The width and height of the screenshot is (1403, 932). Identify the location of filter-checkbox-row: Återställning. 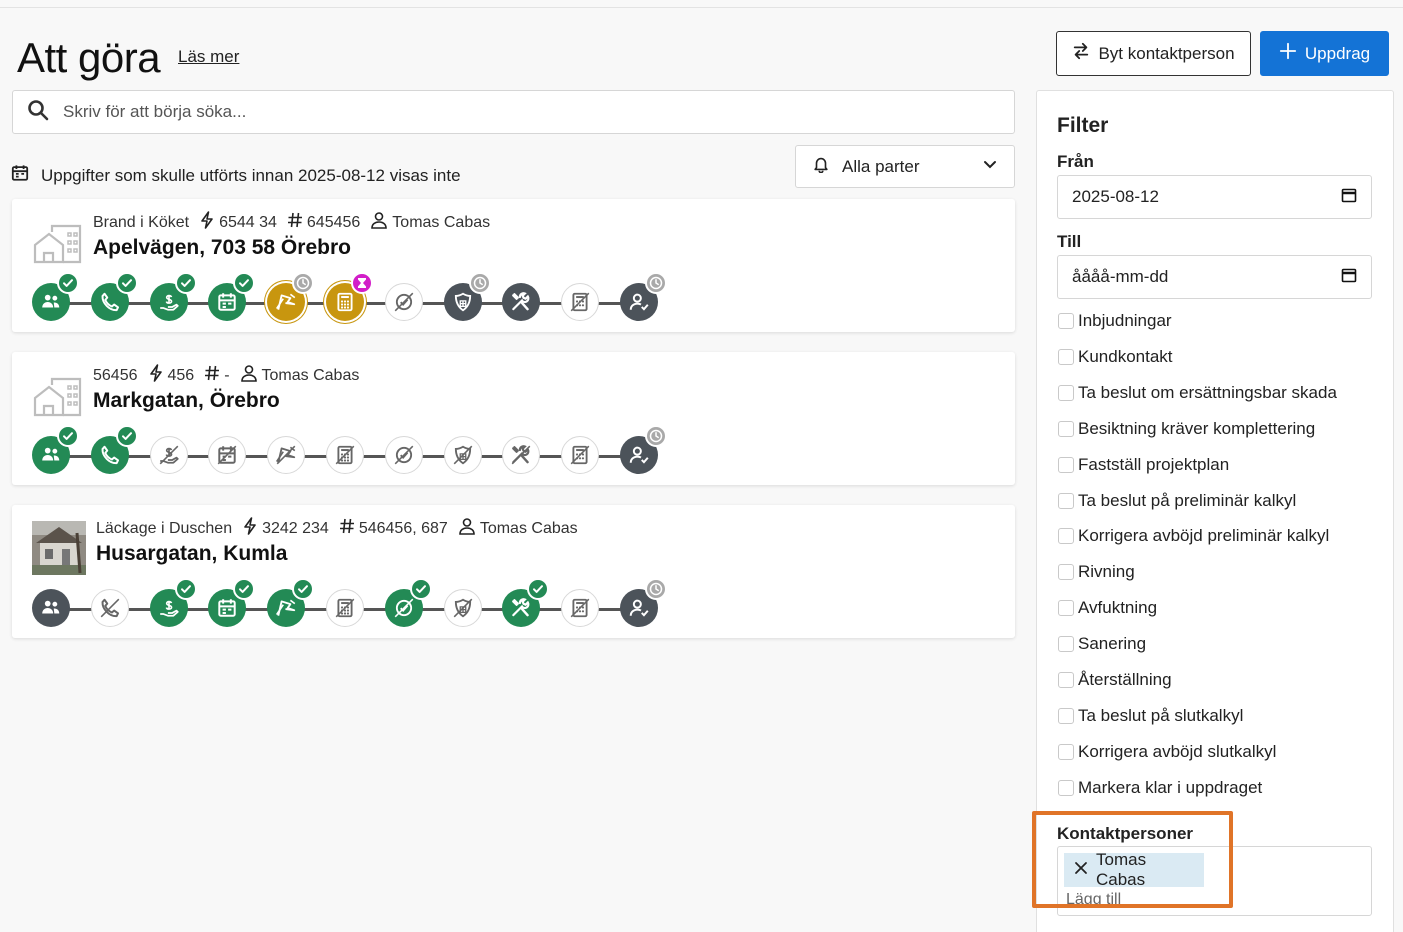
(1115, 680).